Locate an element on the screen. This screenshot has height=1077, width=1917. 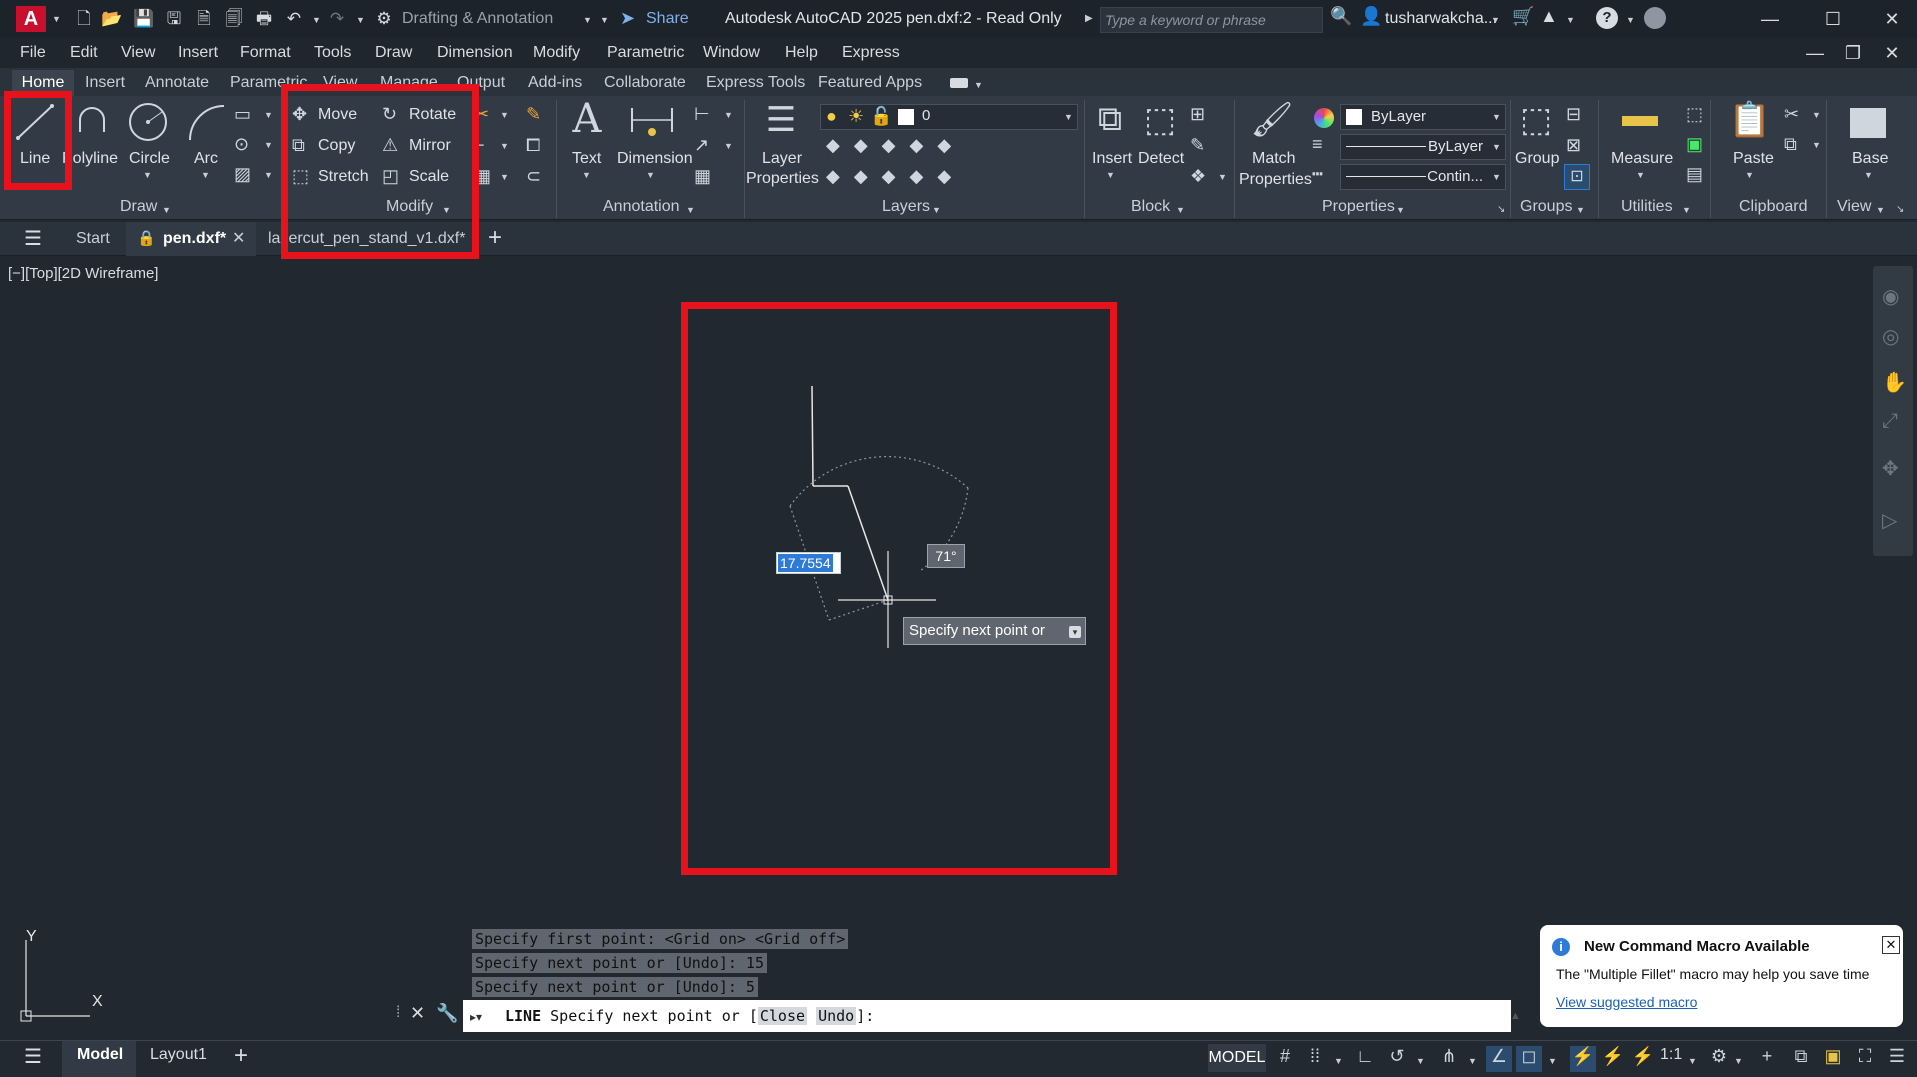
new-tab-icon: + is located at coordinates (495, 238).